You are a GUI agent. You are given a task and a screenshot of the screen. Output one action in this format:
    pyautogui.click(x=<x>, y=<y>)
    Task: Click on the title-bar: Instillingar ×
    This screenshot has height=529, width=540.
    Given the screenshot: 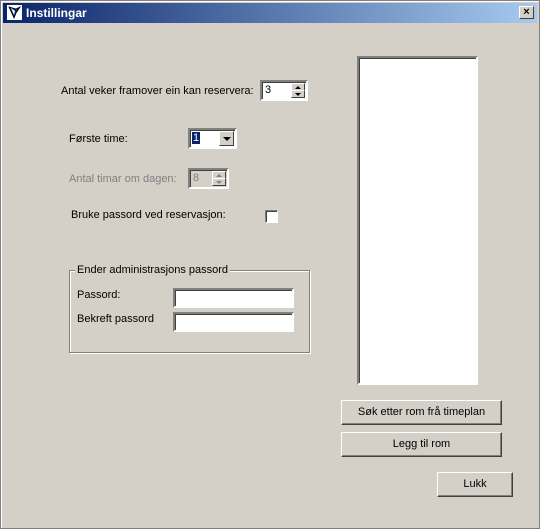 What is the action you would take?
    pyautogui.click(x=270, y=13)
    